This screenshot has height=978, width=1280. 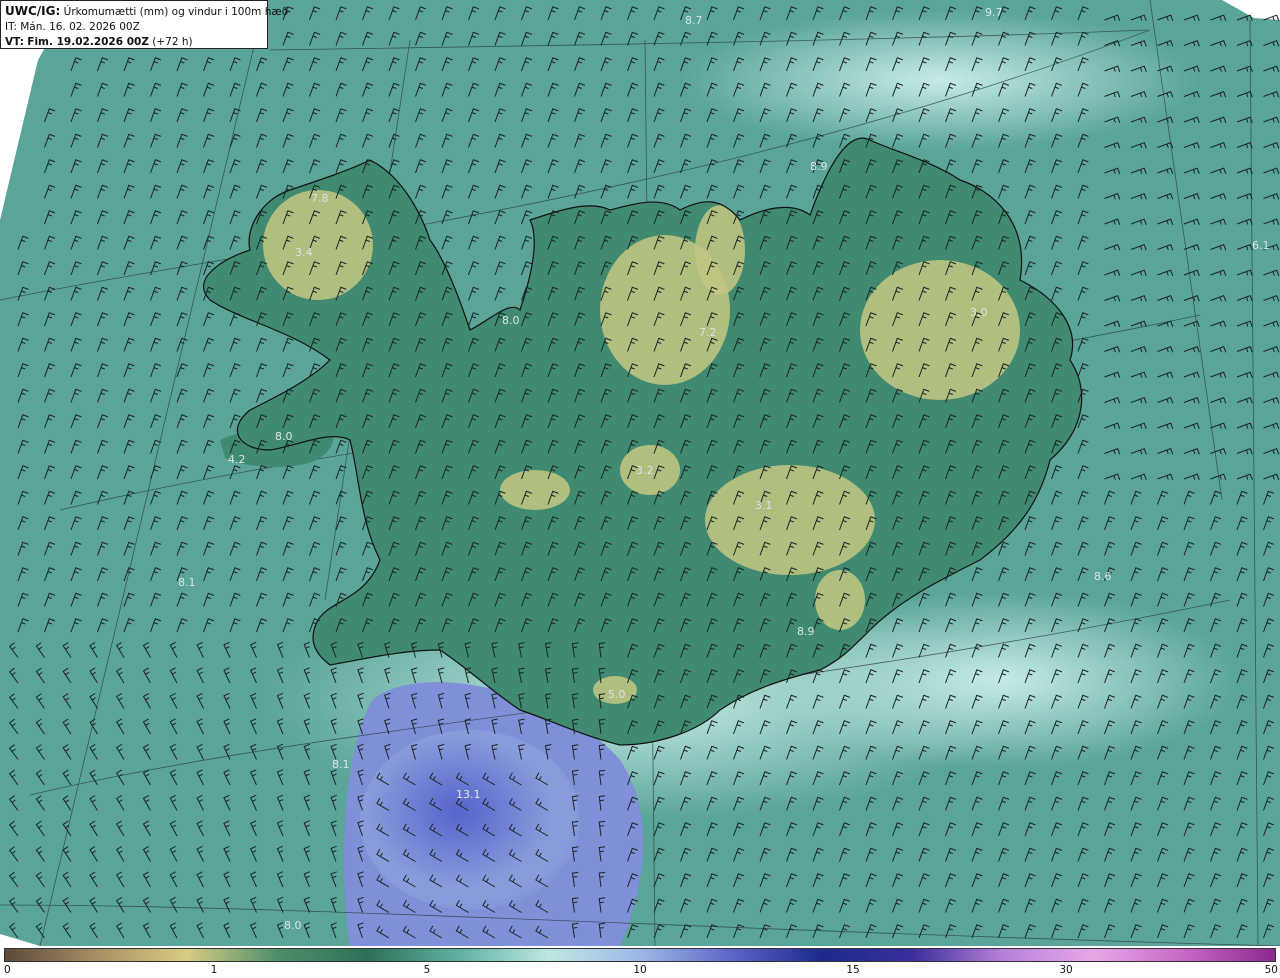 What do you see at coordinates (720, 250) in the screenshot?
I see `highland-tindastoll` at bounding box center [720, 250].